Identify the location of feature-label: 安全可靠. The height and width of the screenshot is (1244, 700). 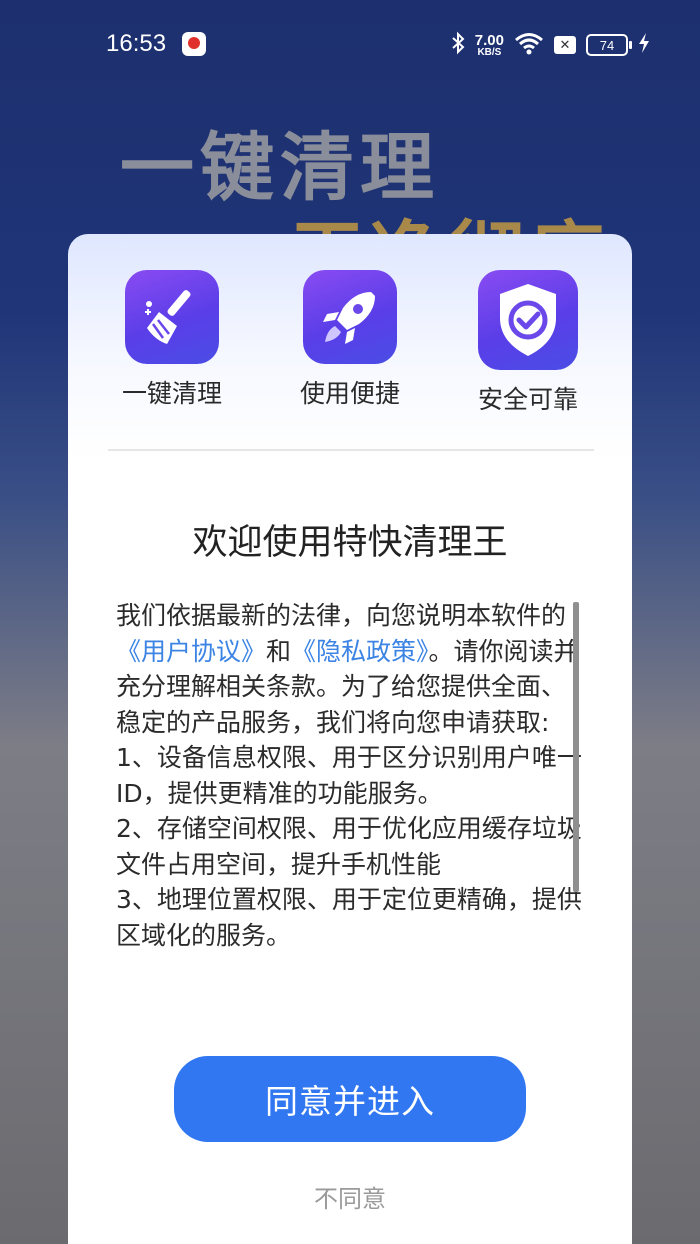
(527, 399).